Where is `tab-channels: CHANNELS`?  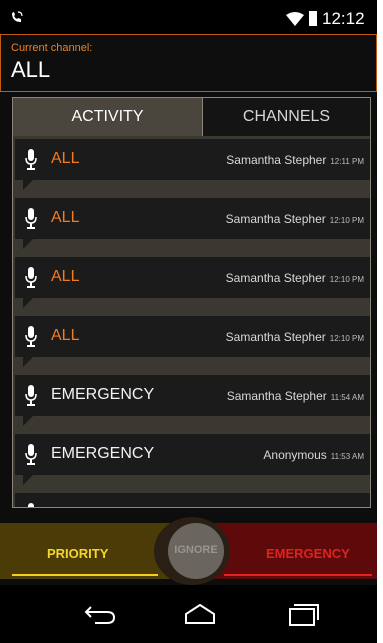
tab-channels: CHANNELS is located at coordinates (286, 117).